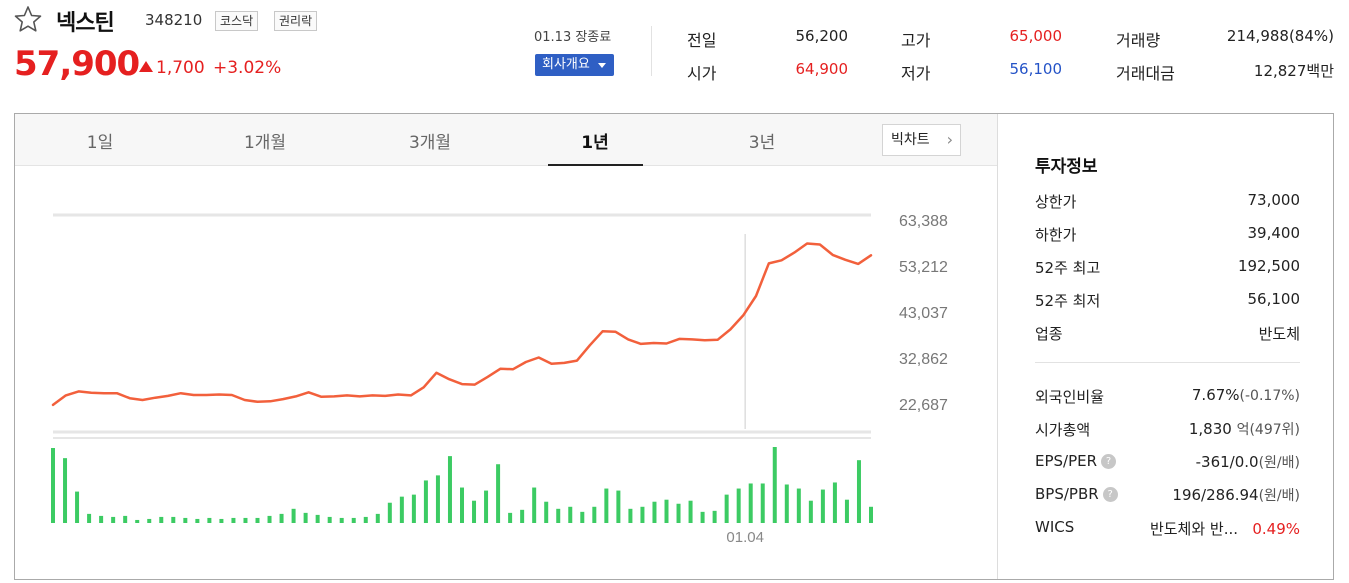 The width and height of the screenshot is (1349, 583). What do you see at coordinates (1056, 202) in the screenshot?
I see `upper-limit-label: 상한가` at bounding box center [1056, 202].